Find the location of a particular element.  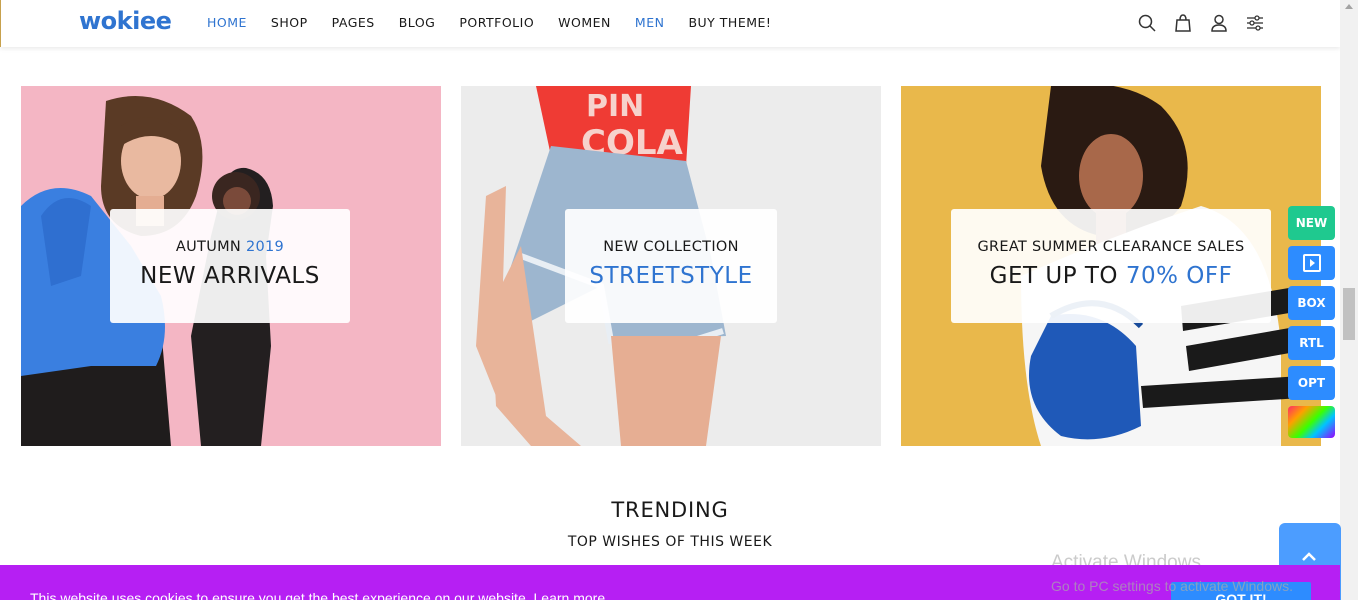

new-demo-button: NEW is located at coordinates (1311, 223).